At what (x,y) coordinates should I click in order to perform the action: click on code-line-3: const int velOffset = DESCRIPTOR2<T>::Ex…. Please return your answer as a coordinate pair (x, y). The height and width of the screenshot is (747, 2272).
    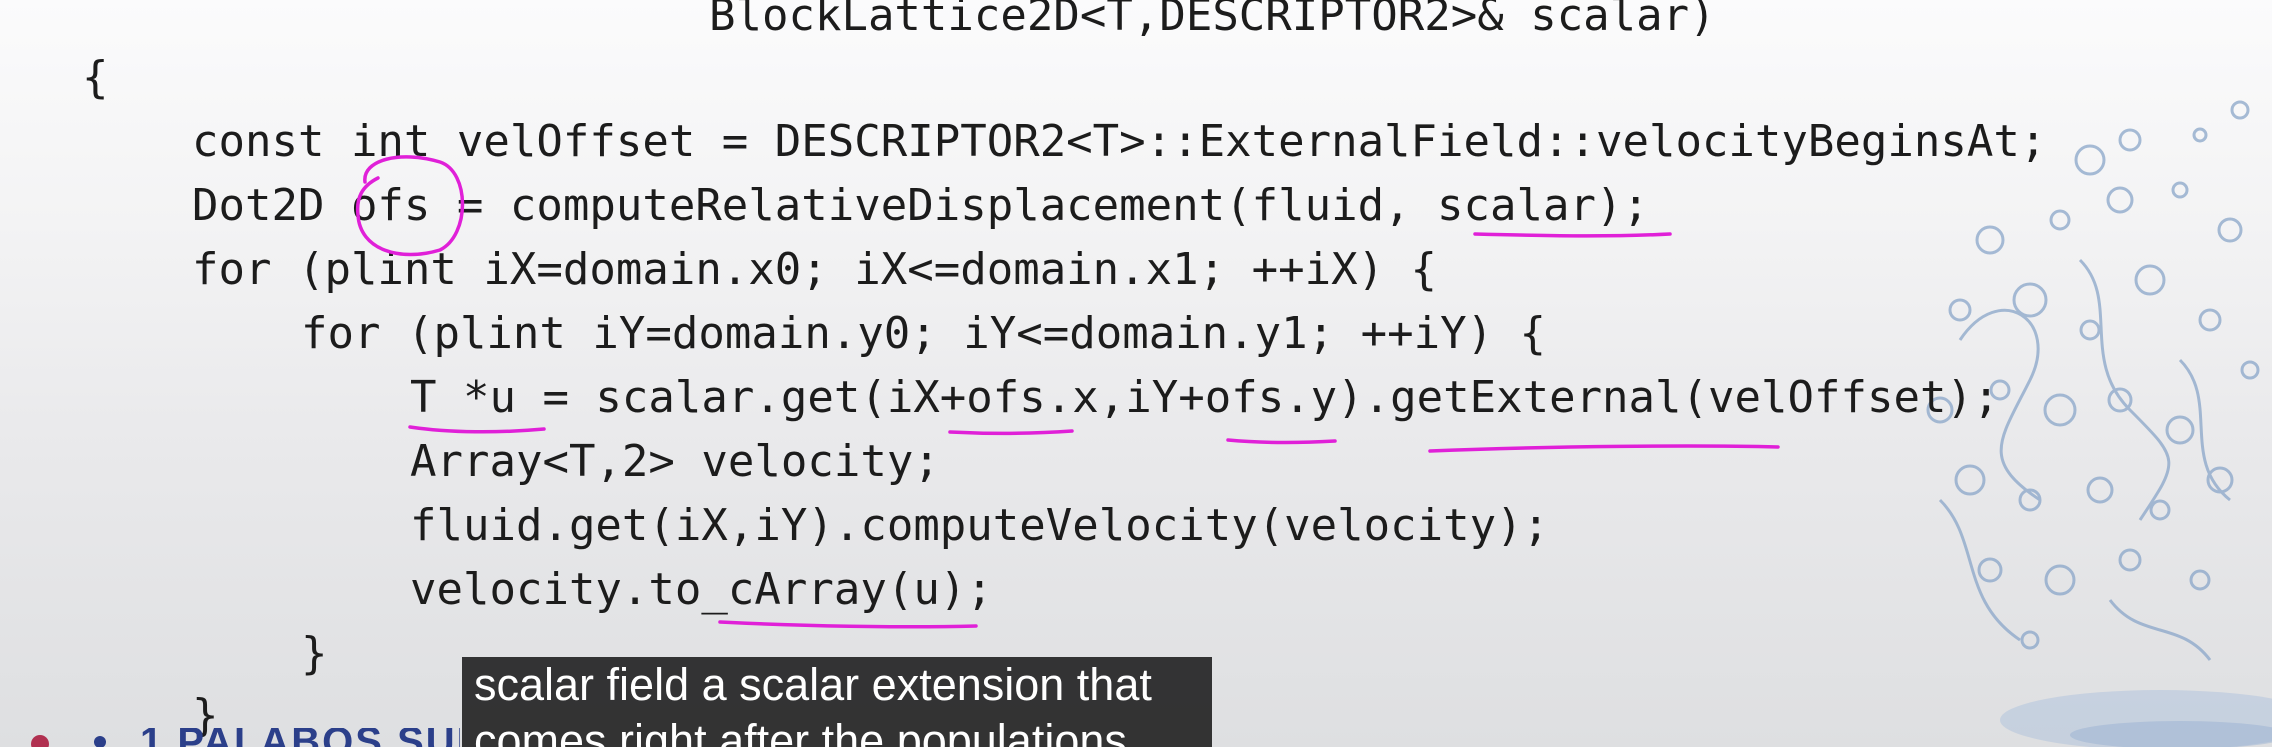
    Looking at the image, I should click on (1119, 141).